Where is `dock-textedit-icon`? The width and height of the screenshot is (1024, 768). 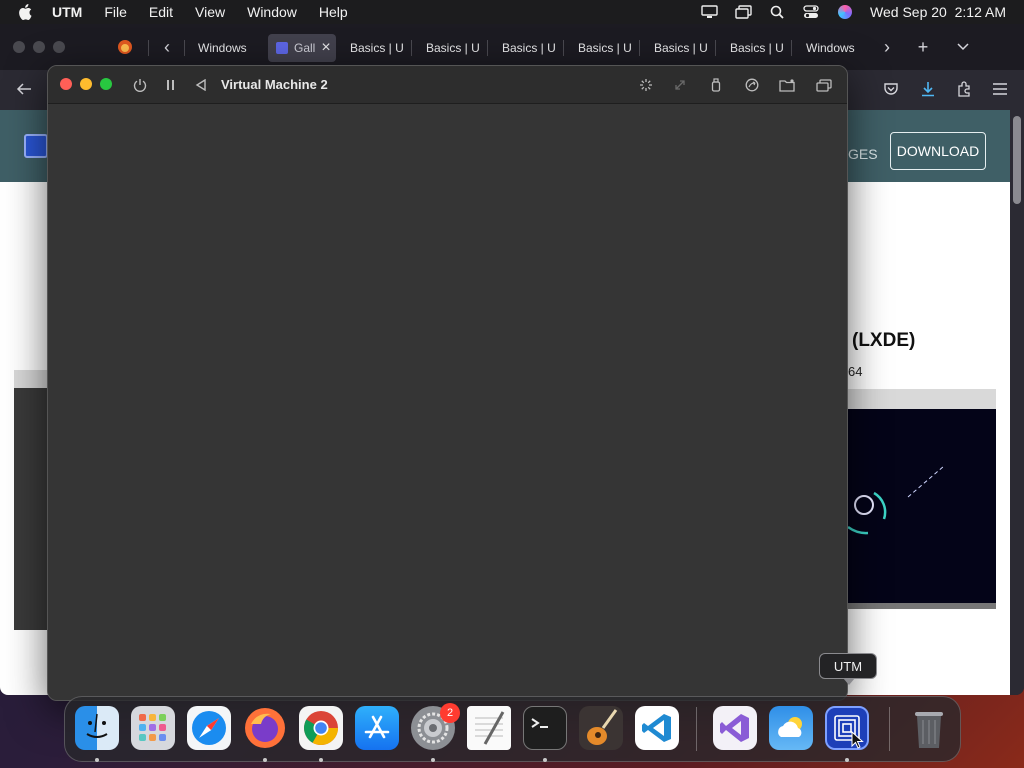 dock-textedit-icon is located at coordinates (489, 728).